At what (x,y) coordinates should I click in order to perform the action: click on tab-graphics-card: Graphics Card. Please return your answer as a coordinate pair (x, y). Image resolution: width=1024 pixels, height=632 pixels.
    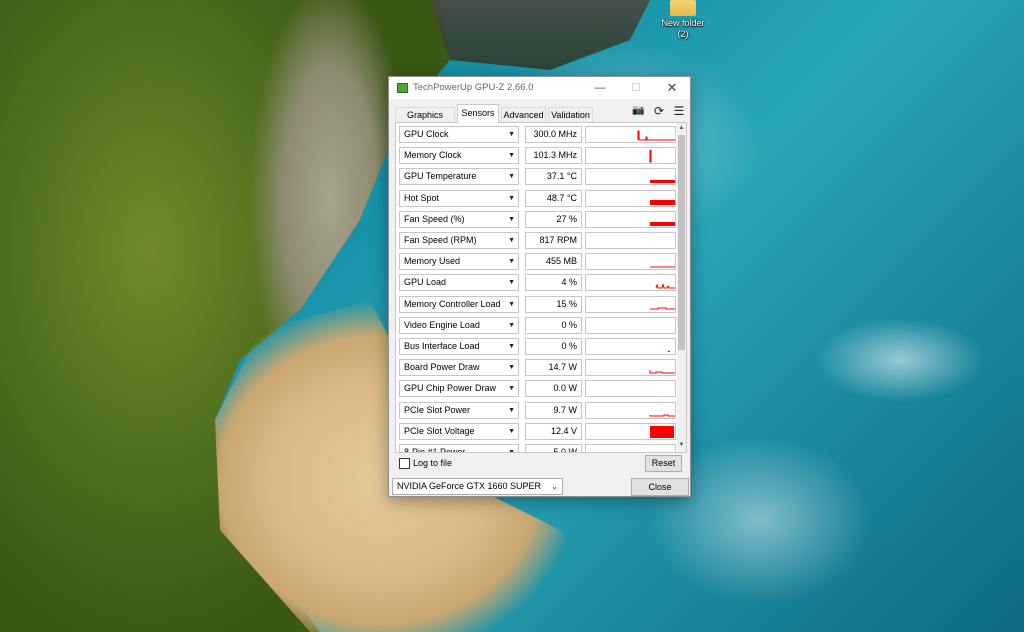
    Looking at the image, I should click on (425, 120).